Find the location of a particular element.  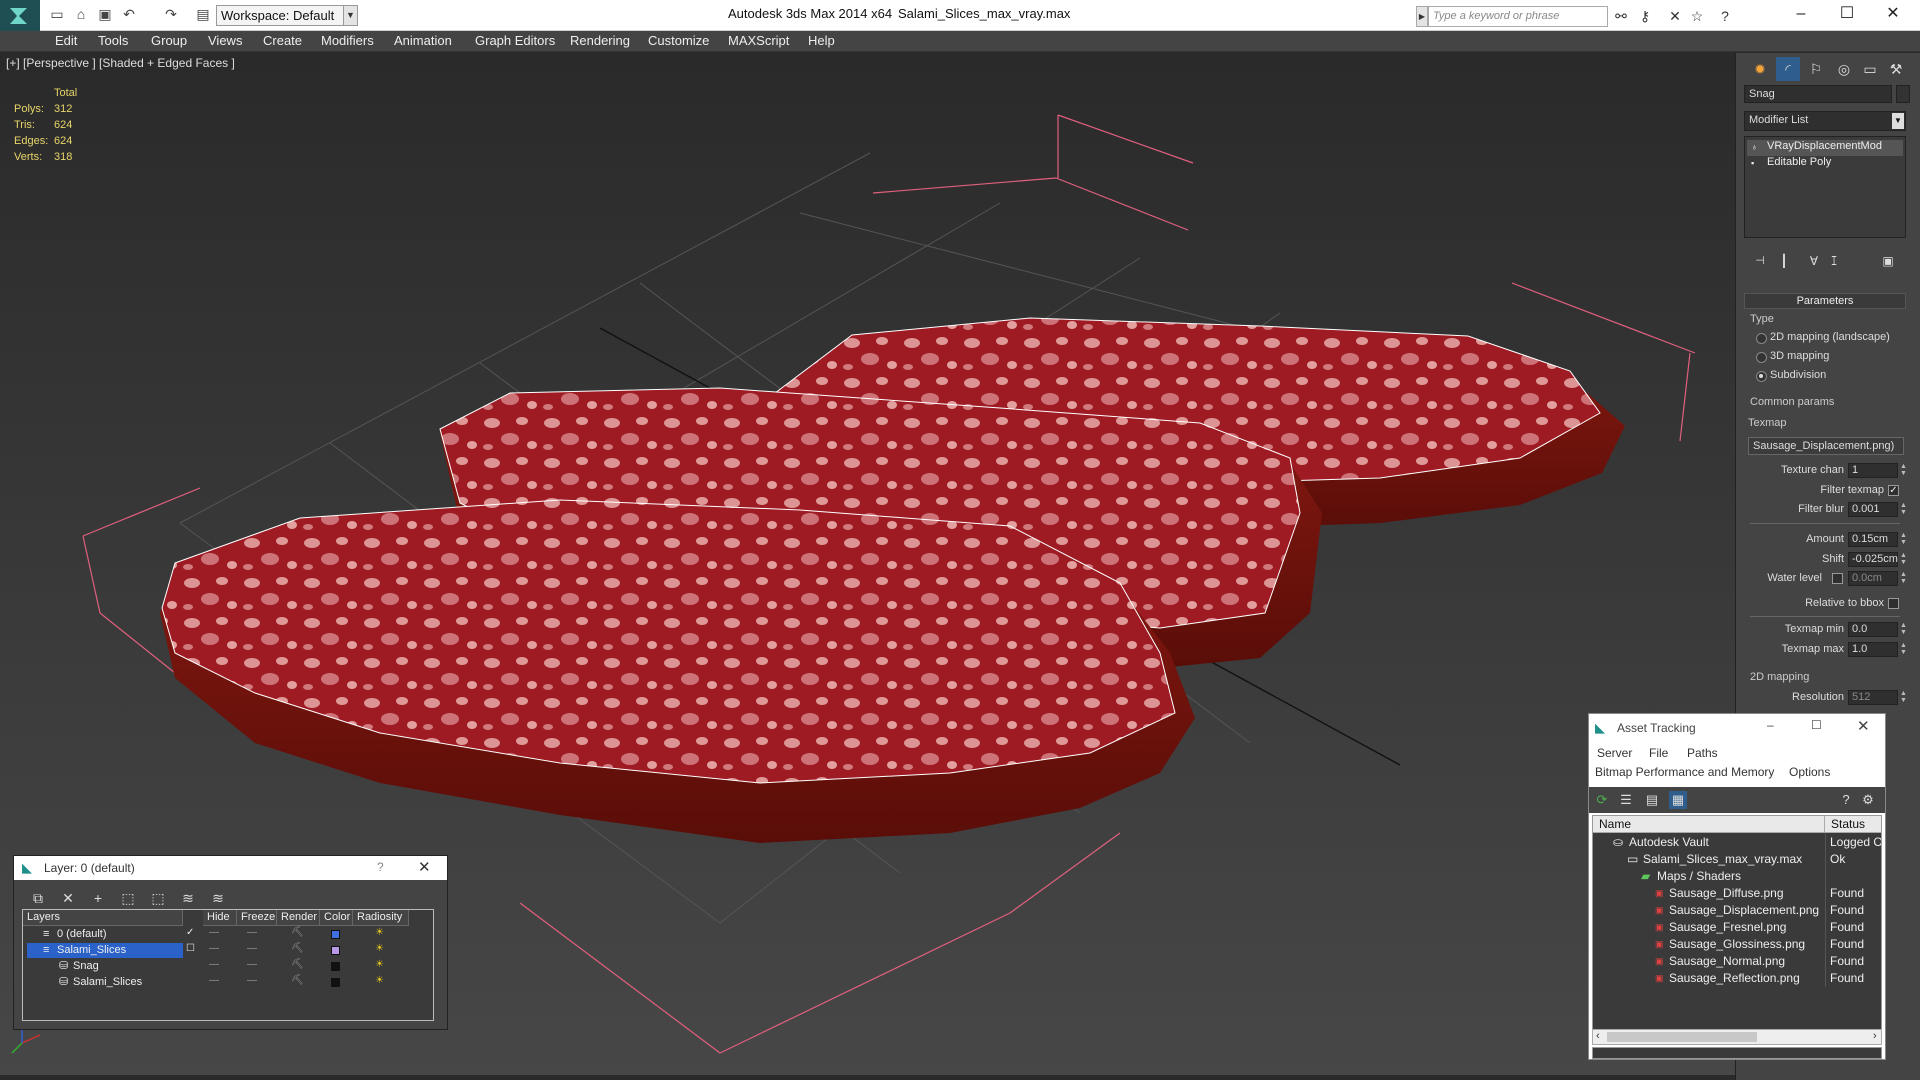

asset-row: ▣ Sausage_Diffuse.png Found is located at coordinates (1737, 893).